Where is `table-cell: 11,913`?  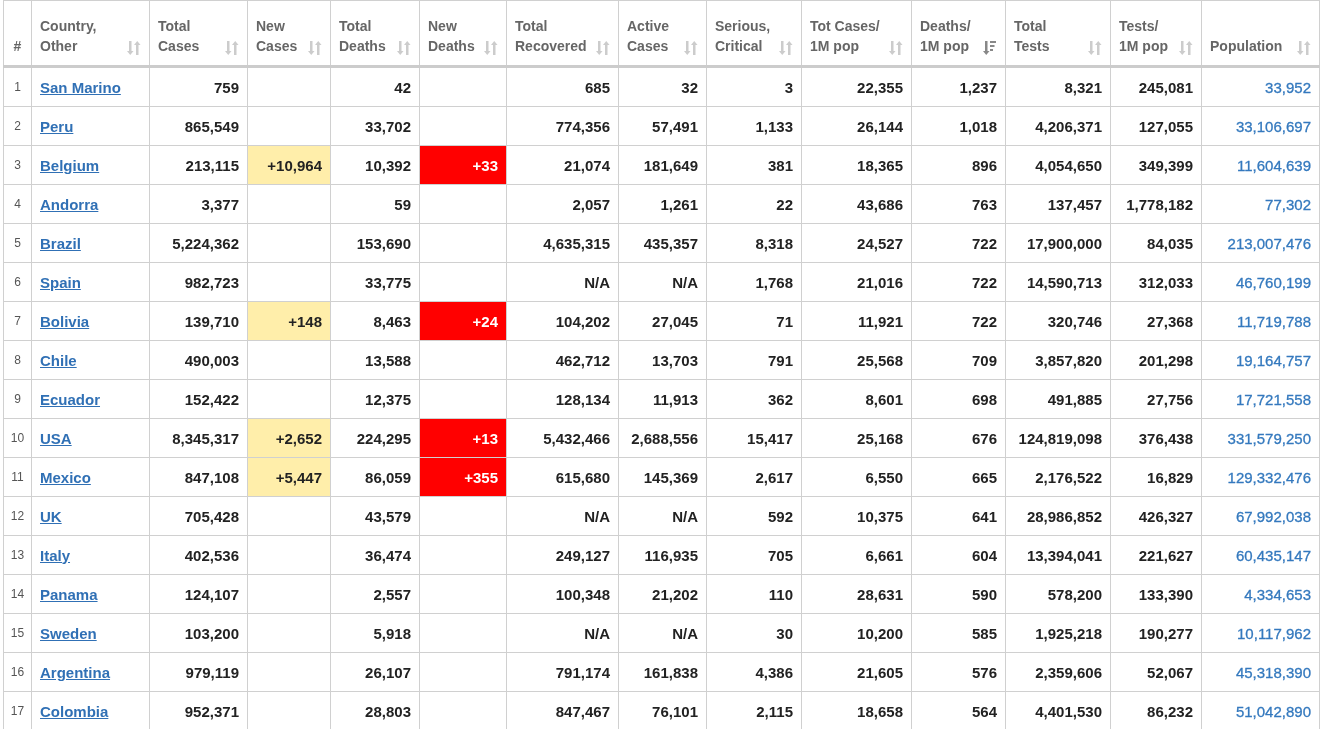
table-cell: 11,913 is located at coordinates (662, 399).